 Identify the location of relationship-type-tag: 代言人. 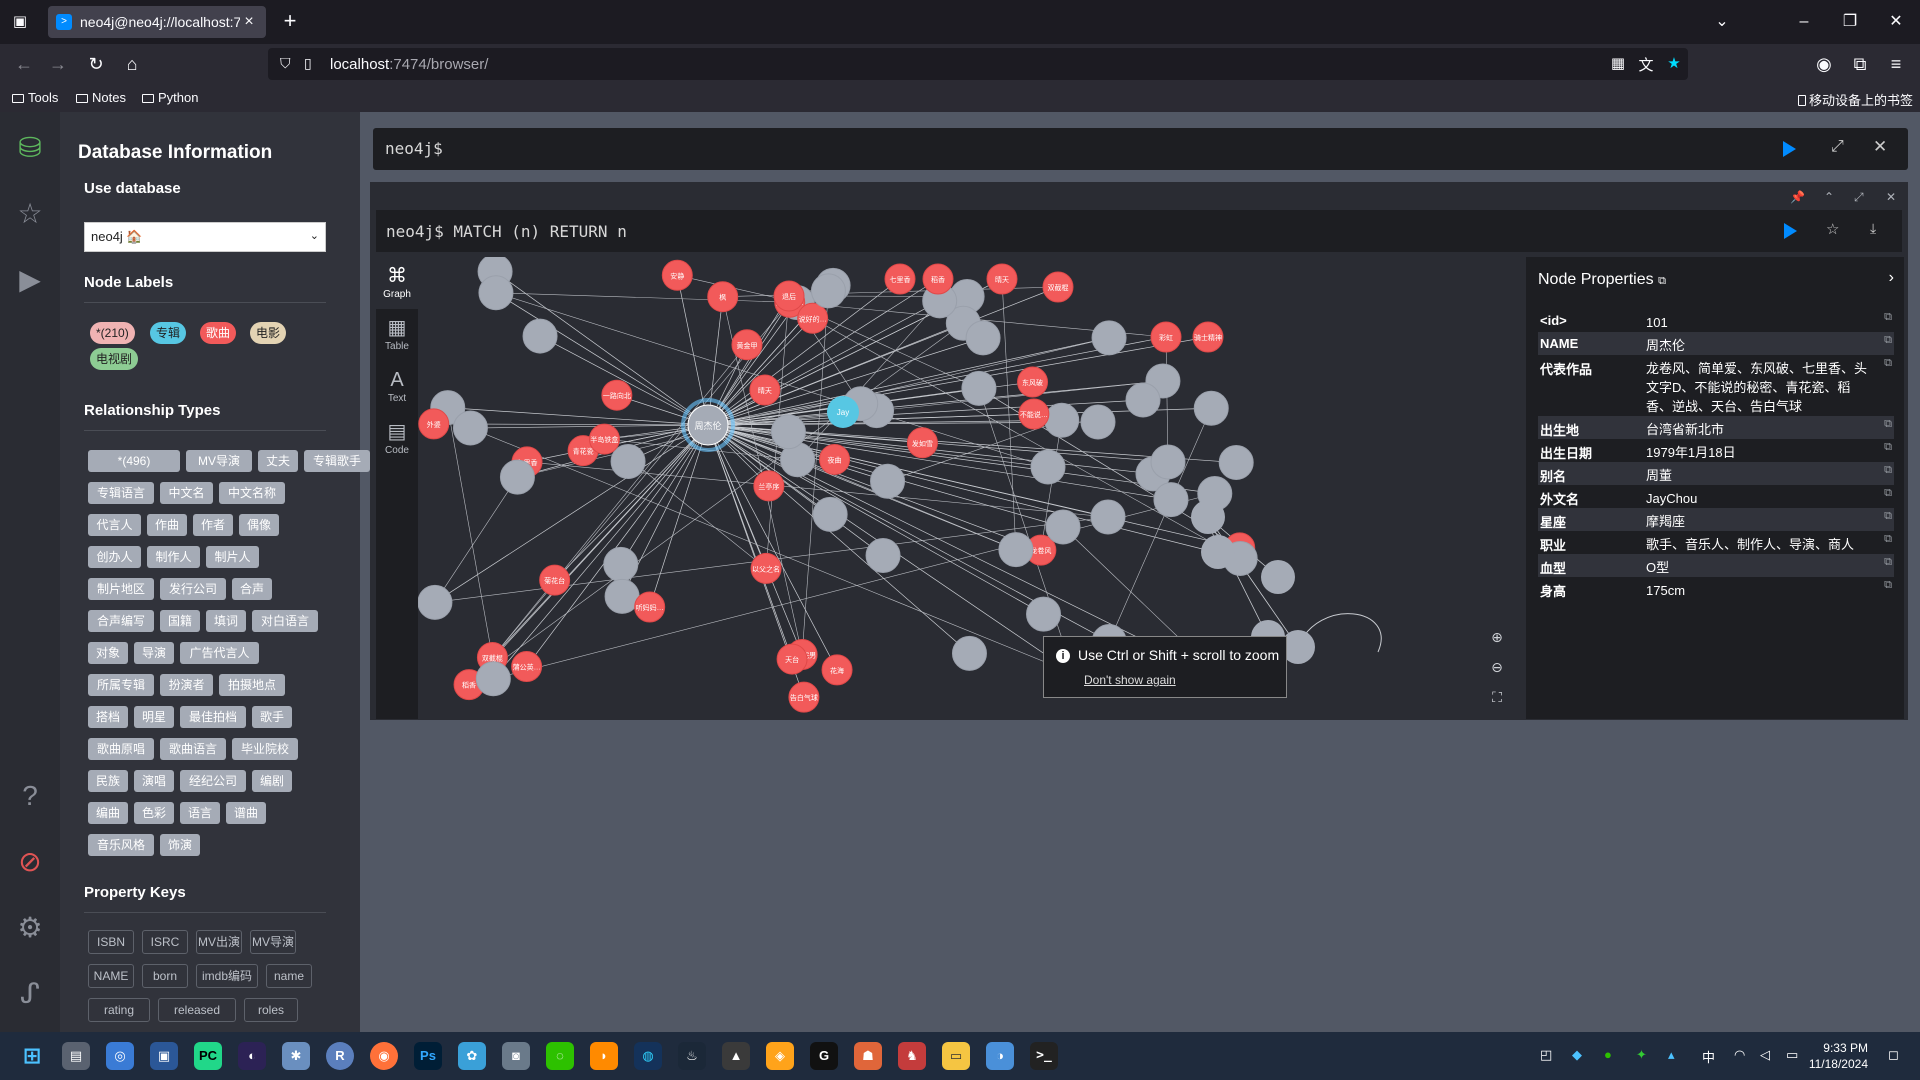
(114, 525).